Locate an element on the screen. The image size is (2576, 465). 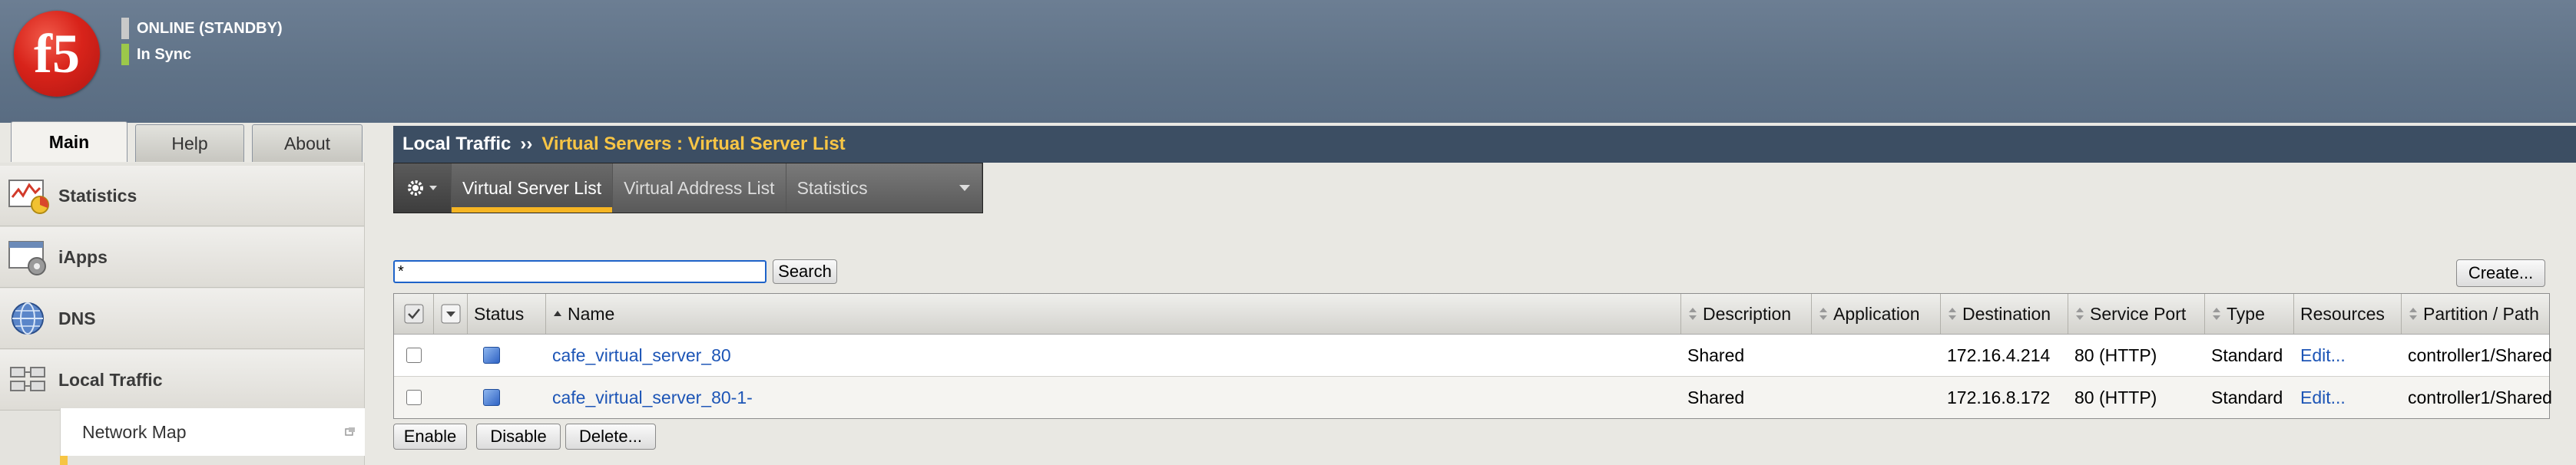
column-label: Description is located at coordinates (1747, 313).